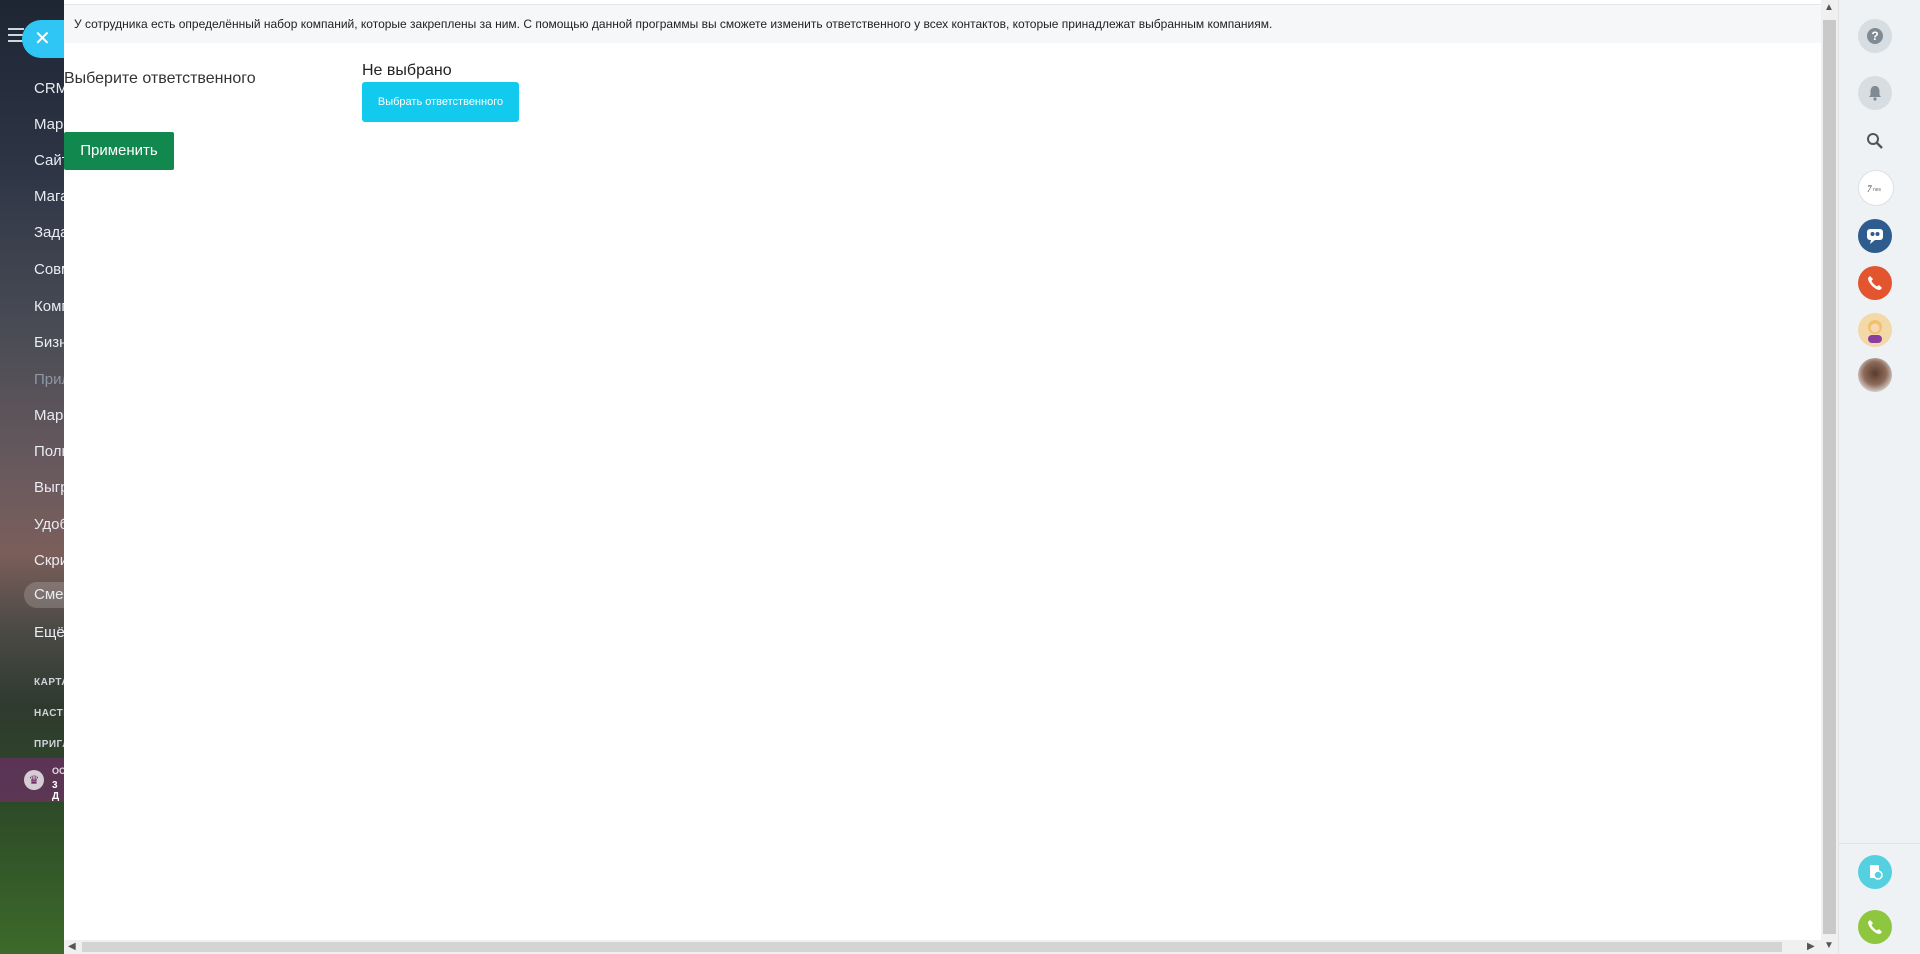  I want to click on trial-promo: ♛ ОСТАЛОСЬ 3 Д, so click(33, 780).